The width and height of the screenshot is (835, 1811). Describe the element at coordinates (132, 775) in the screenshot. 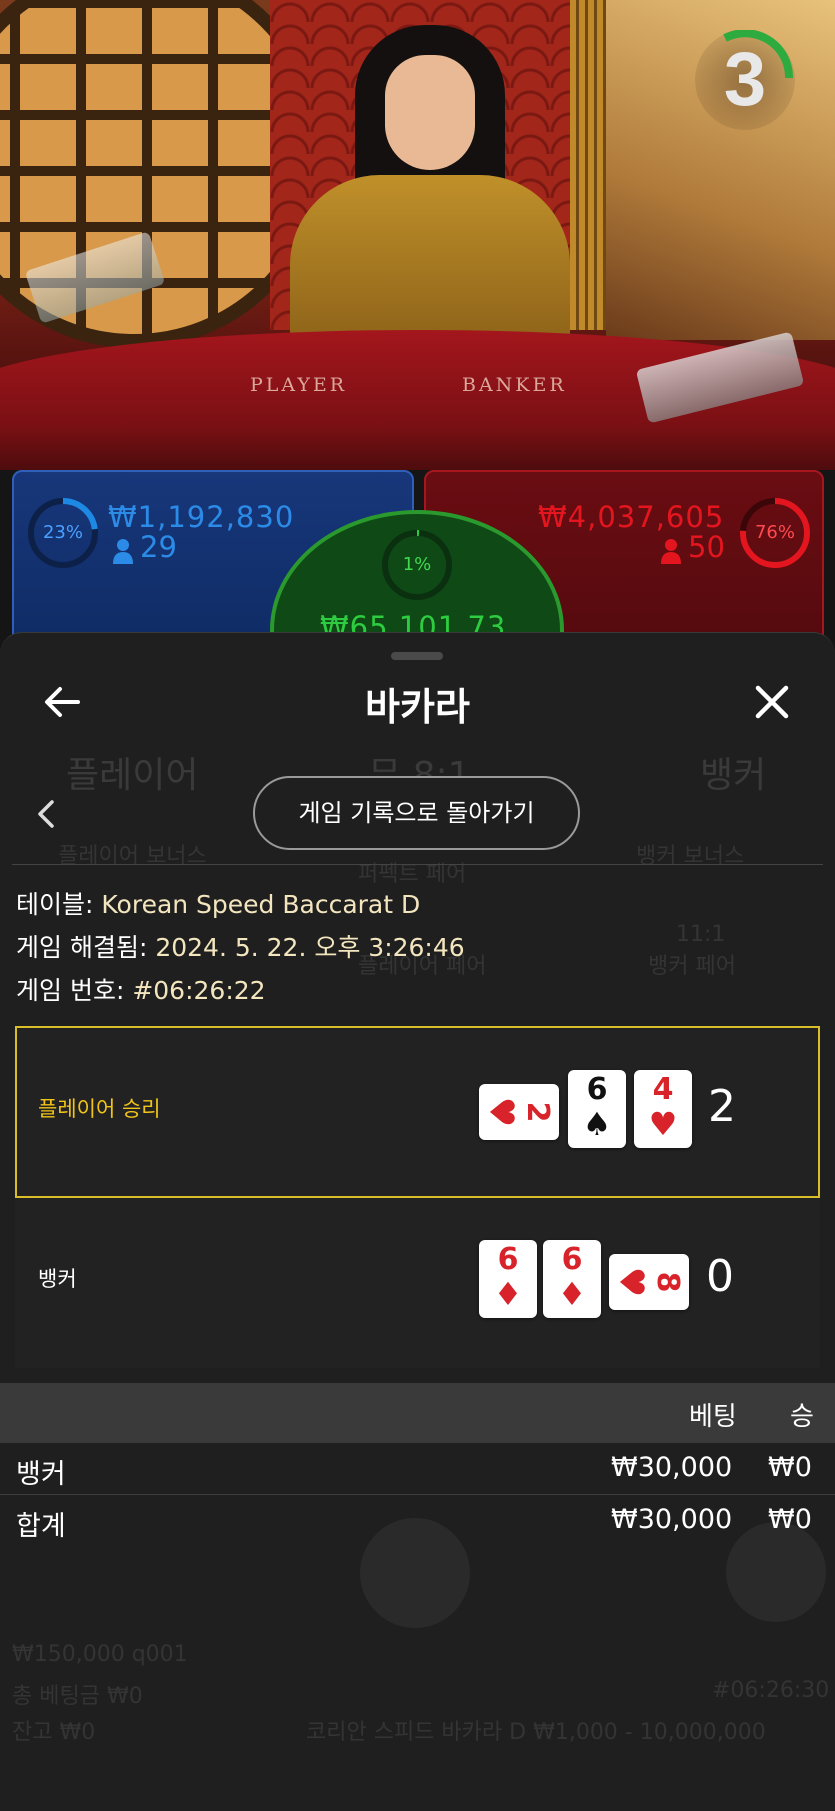

I see `bg-player-label: 플레이어` at that location.